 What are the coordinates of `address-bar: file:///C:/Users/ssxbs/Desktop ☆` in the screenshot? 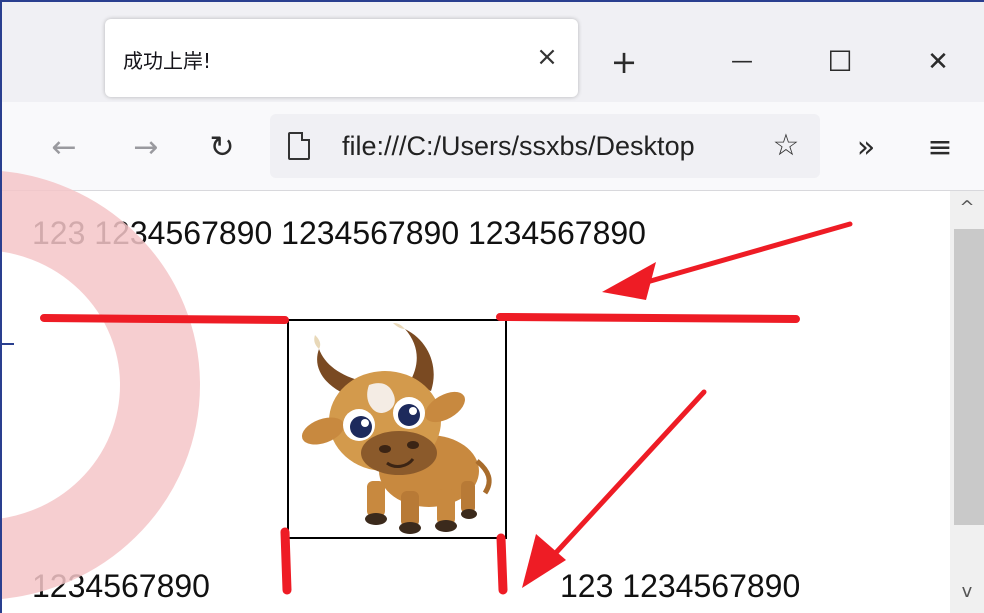 It's located at (545, 146).